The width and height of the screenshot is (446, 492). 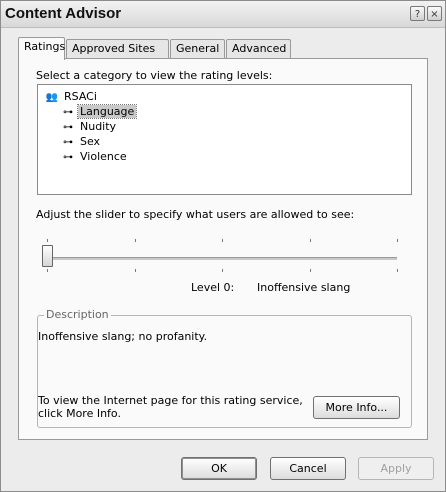 What do you see at coordinates (117, 48) in the screenshot?
I see `tab-approved-sites: Approved Sites` at bounding box center [117, 48].